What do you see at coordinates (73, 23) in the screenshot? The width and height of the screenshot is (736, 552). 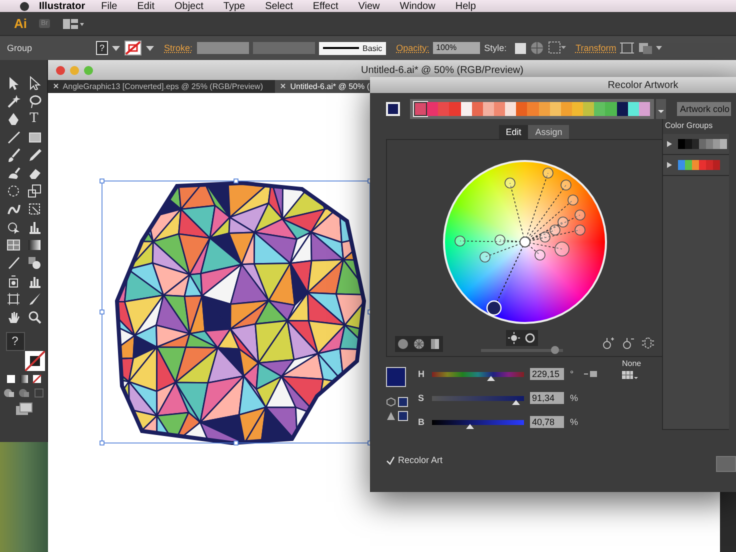 I see `layout-grid-icon` at bounding box center [73, 23].